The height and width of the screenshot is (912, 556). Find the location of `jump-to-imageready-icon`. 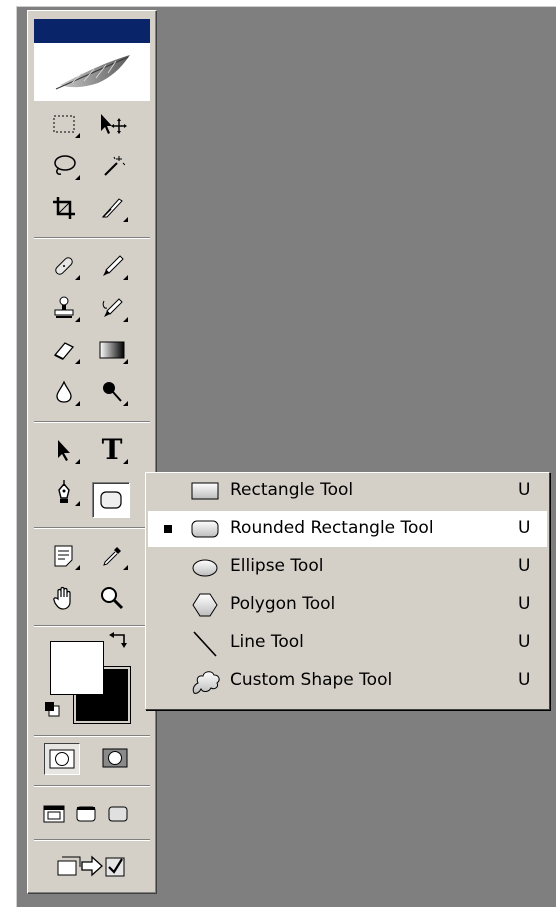

jump-to-imageready-icon is located at coordinates (91, 866).